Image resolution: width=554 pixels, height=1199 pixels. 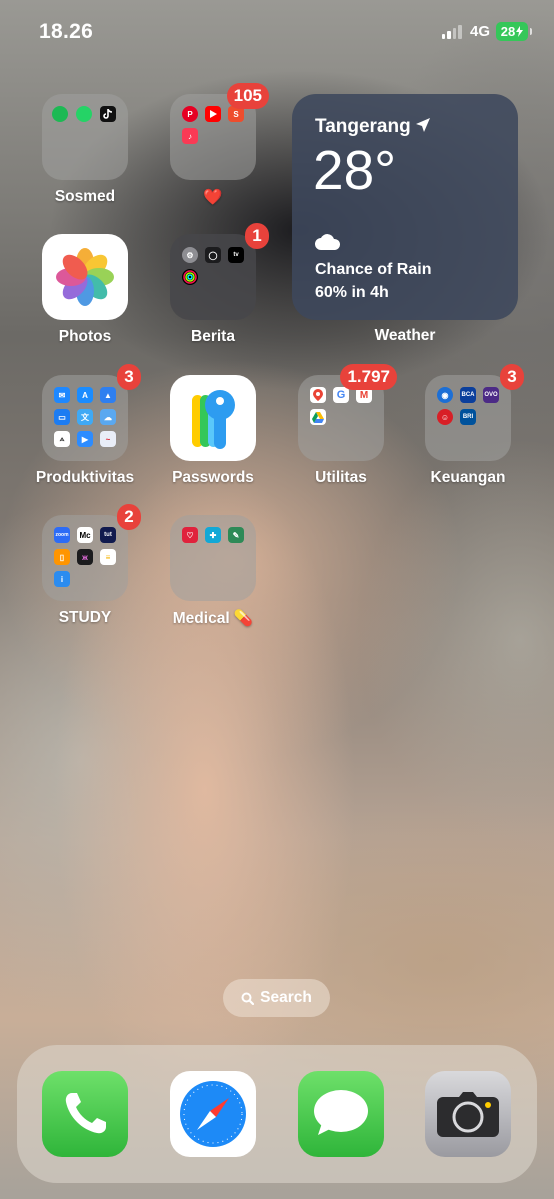 I want to click on ip-icon: i, so click(x=62, y=579).